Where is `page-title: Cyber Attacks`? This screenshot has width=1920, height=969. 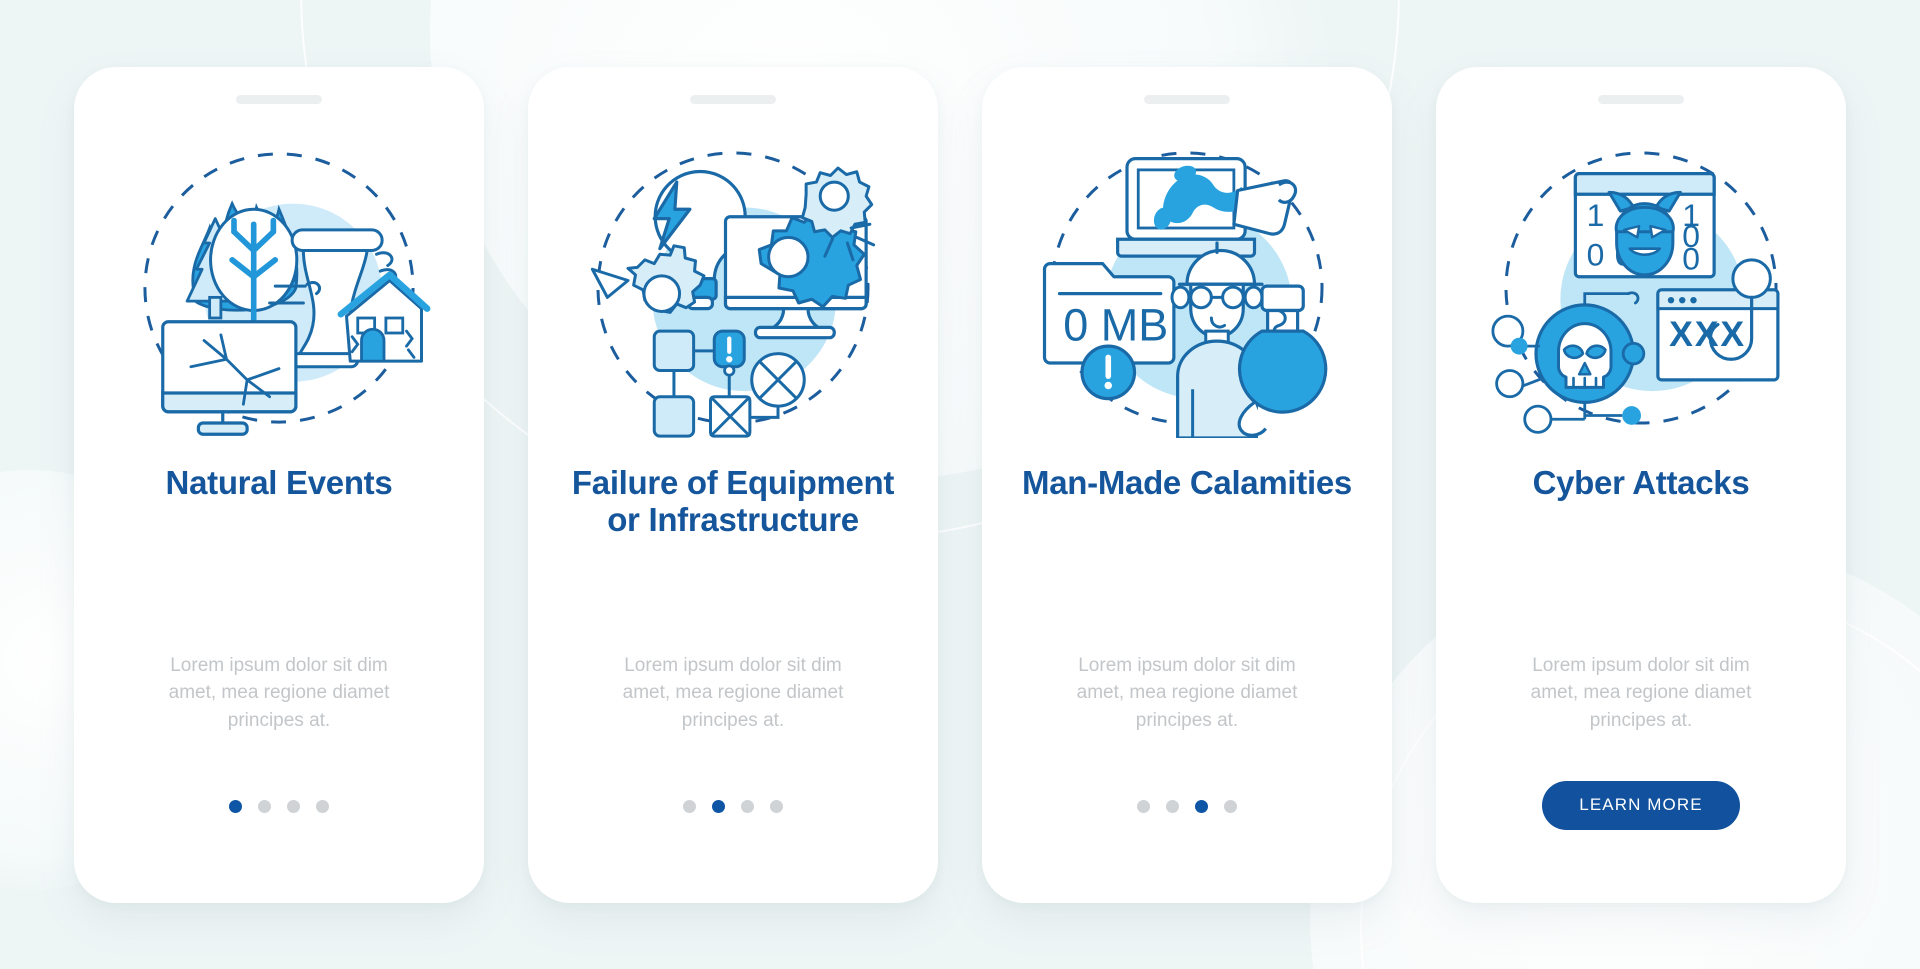 page-title: Cyber Attacks is located at coordinates (1641, 482).